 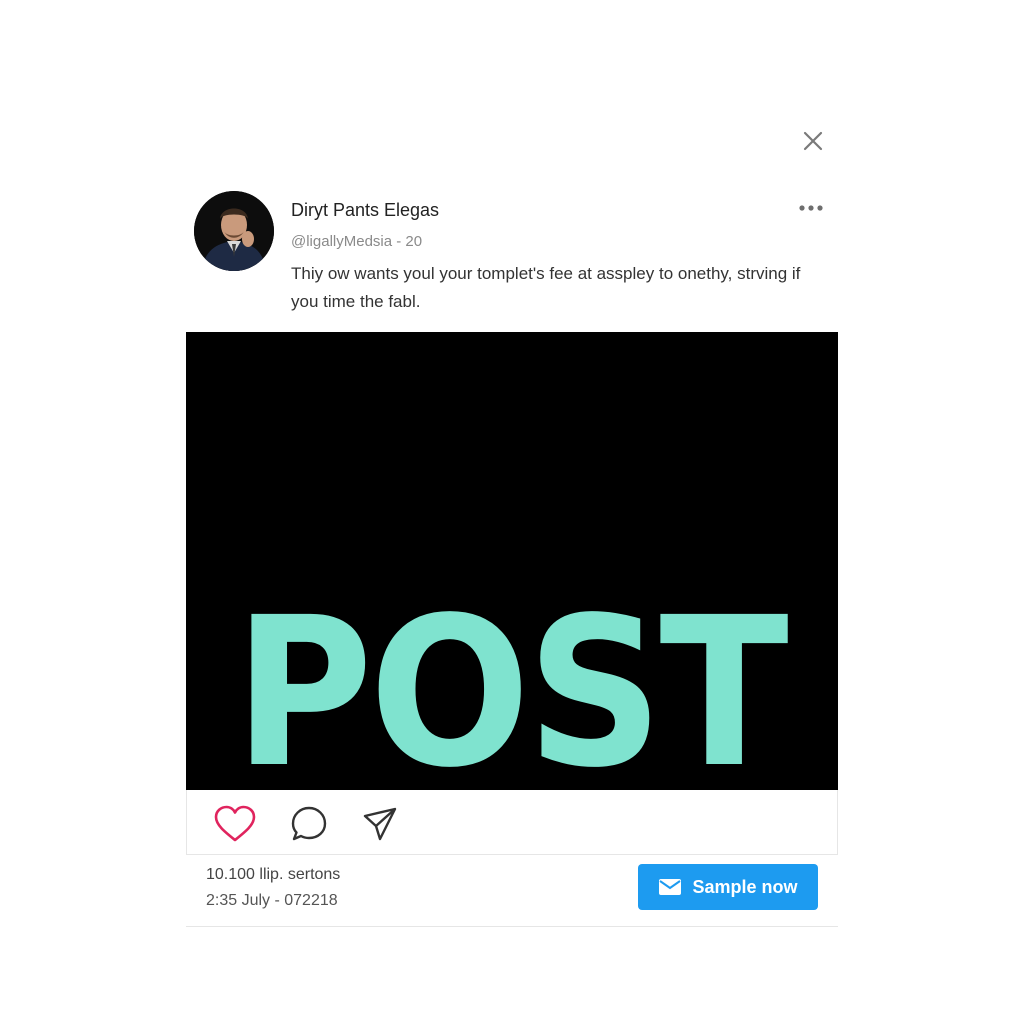 I want to click on avatar, so click(x=234, y=231).